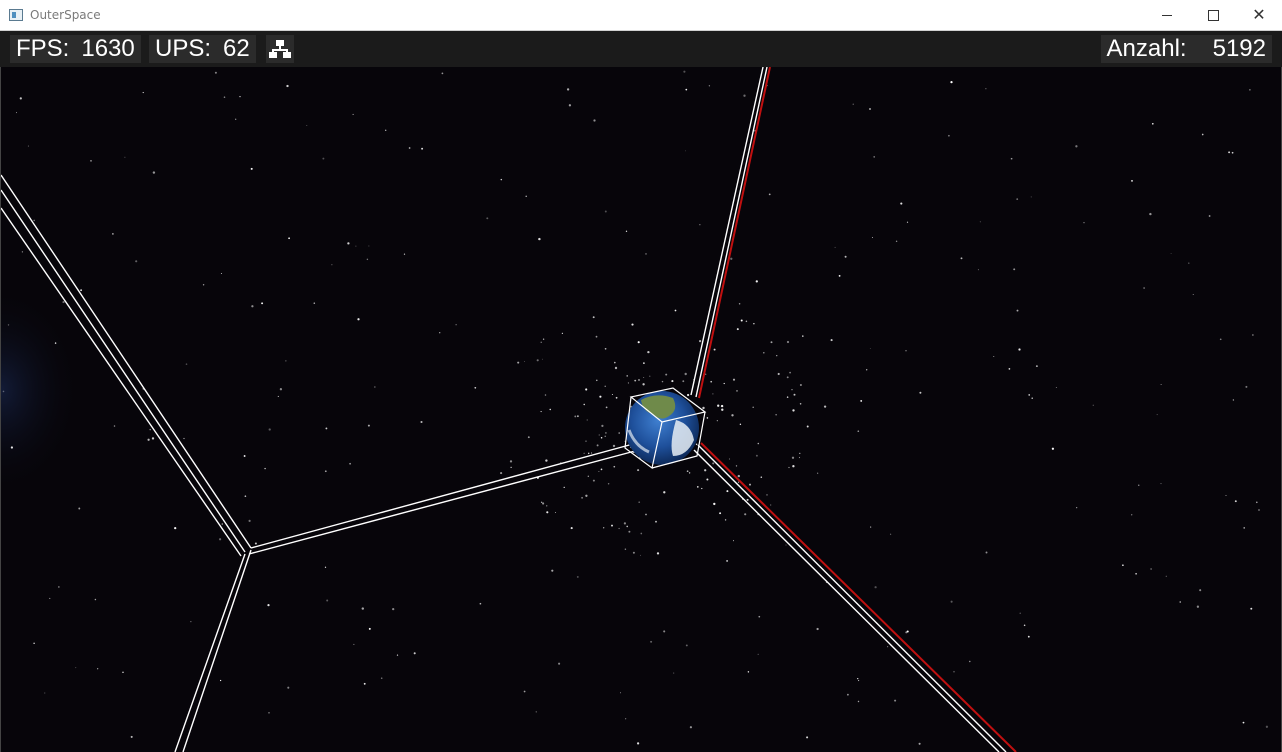 The height and width of the screenshot is (752, 1282). I want to click on maximize-button, so click(1213, 15).